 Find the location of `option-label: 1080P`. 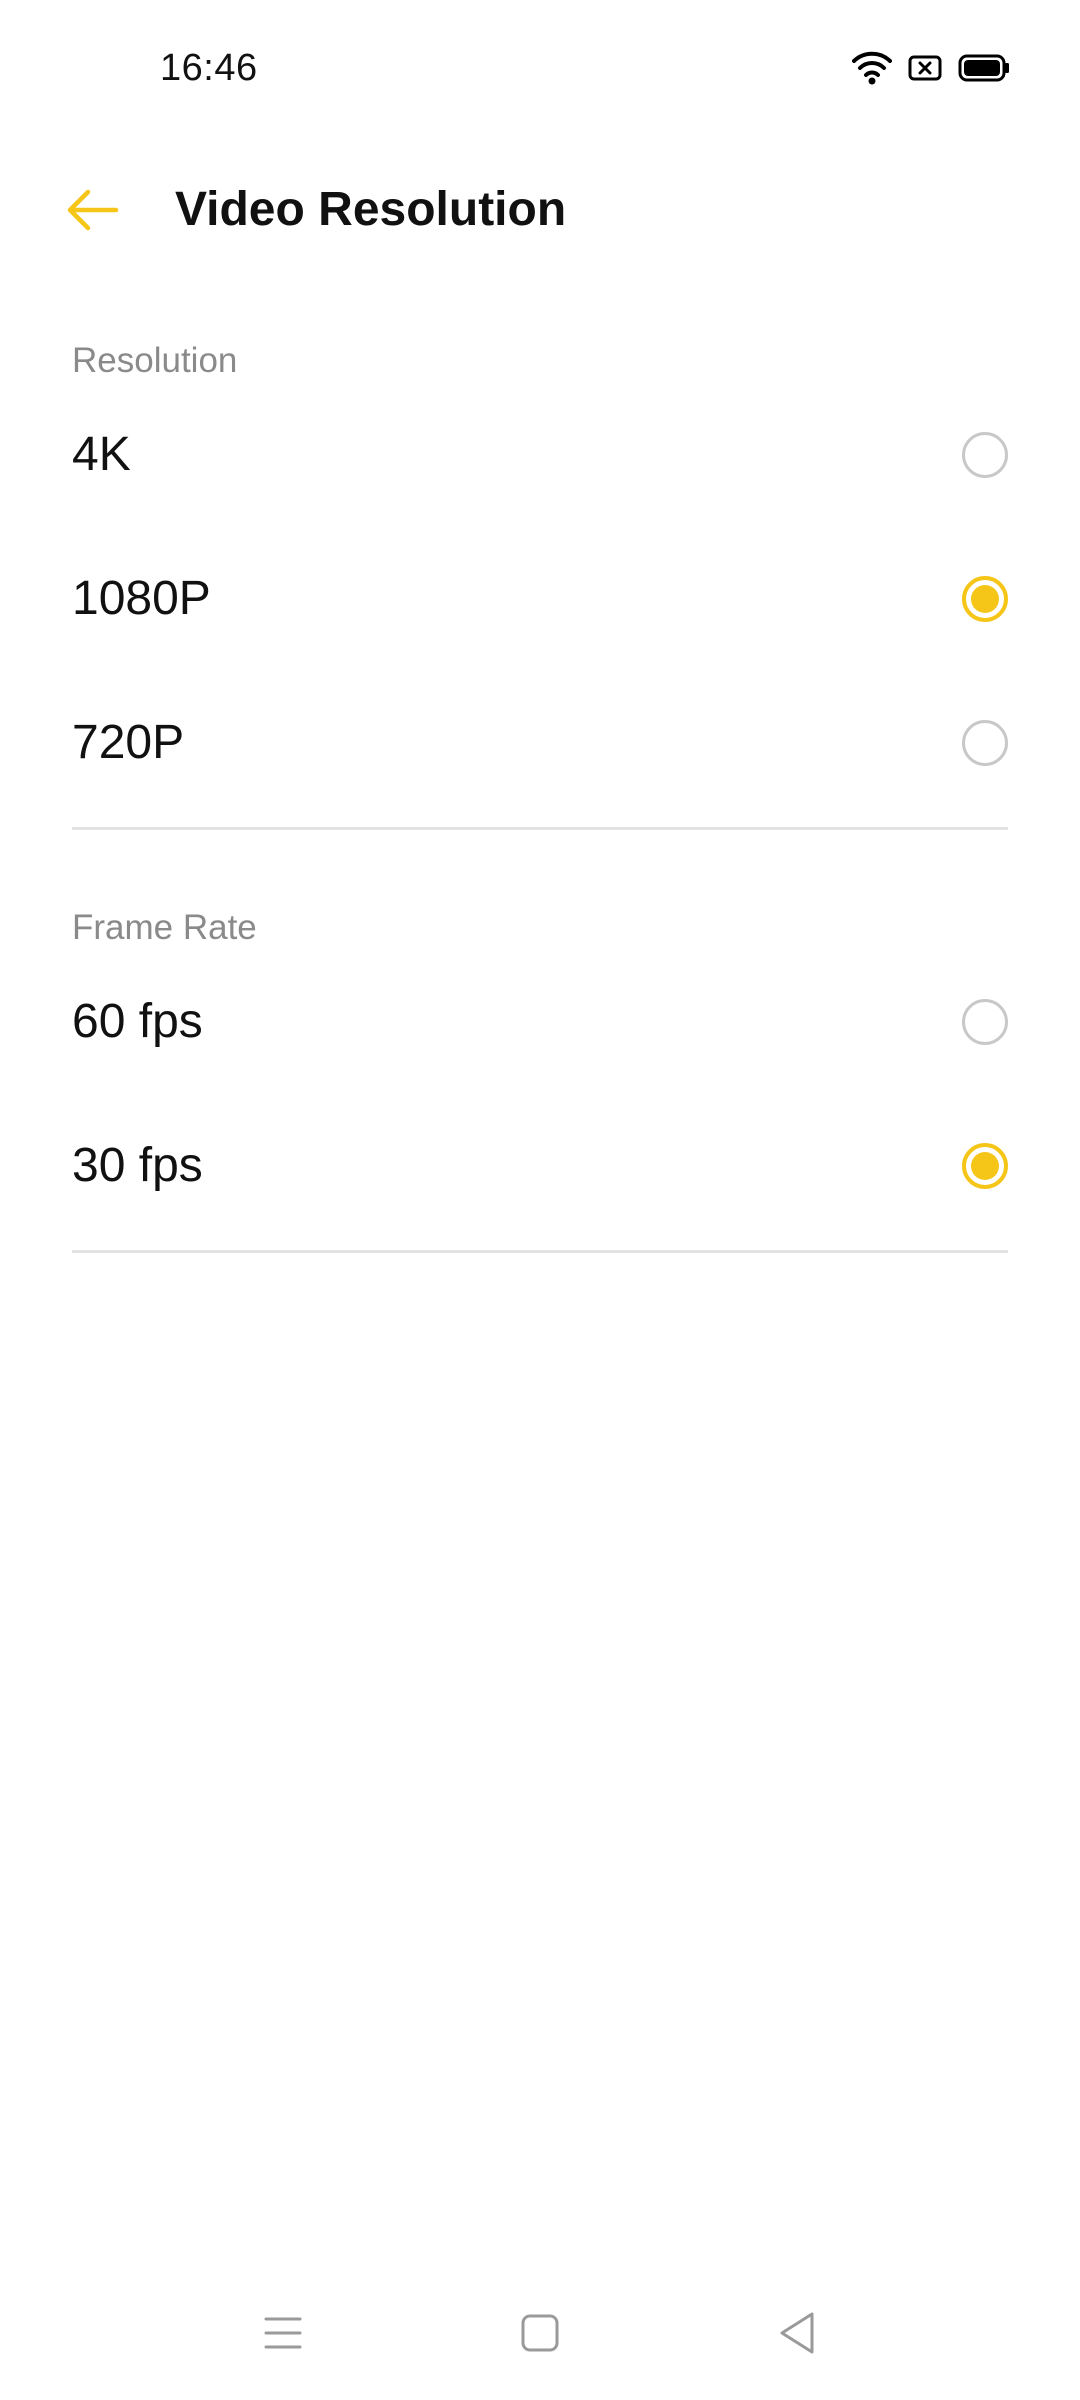

option-label: 1080P is located at coordinates (141, 598).